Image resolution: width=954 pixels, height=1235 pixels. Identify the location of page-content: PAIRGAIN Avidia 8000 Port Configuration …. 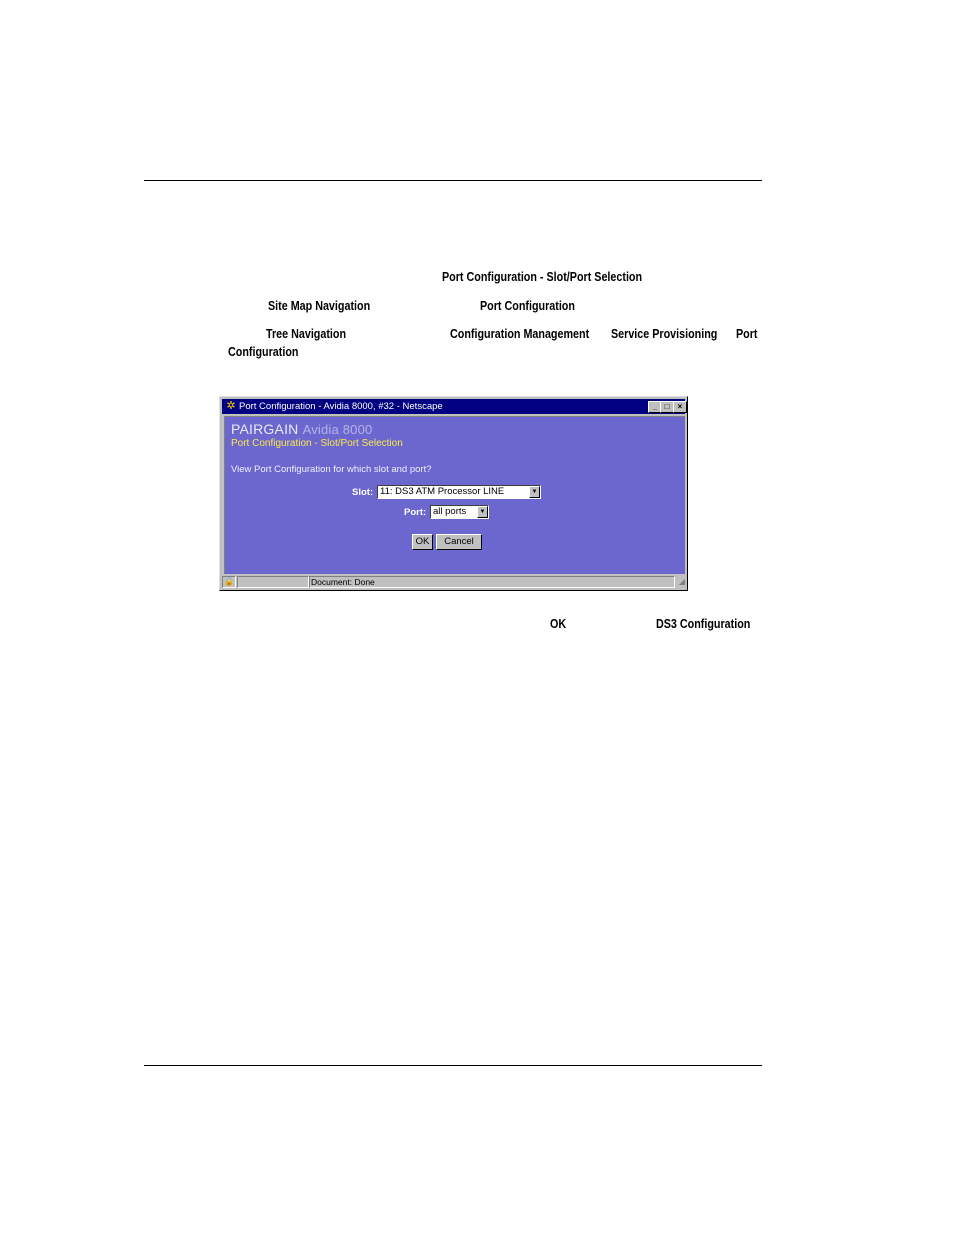
(454, 495).